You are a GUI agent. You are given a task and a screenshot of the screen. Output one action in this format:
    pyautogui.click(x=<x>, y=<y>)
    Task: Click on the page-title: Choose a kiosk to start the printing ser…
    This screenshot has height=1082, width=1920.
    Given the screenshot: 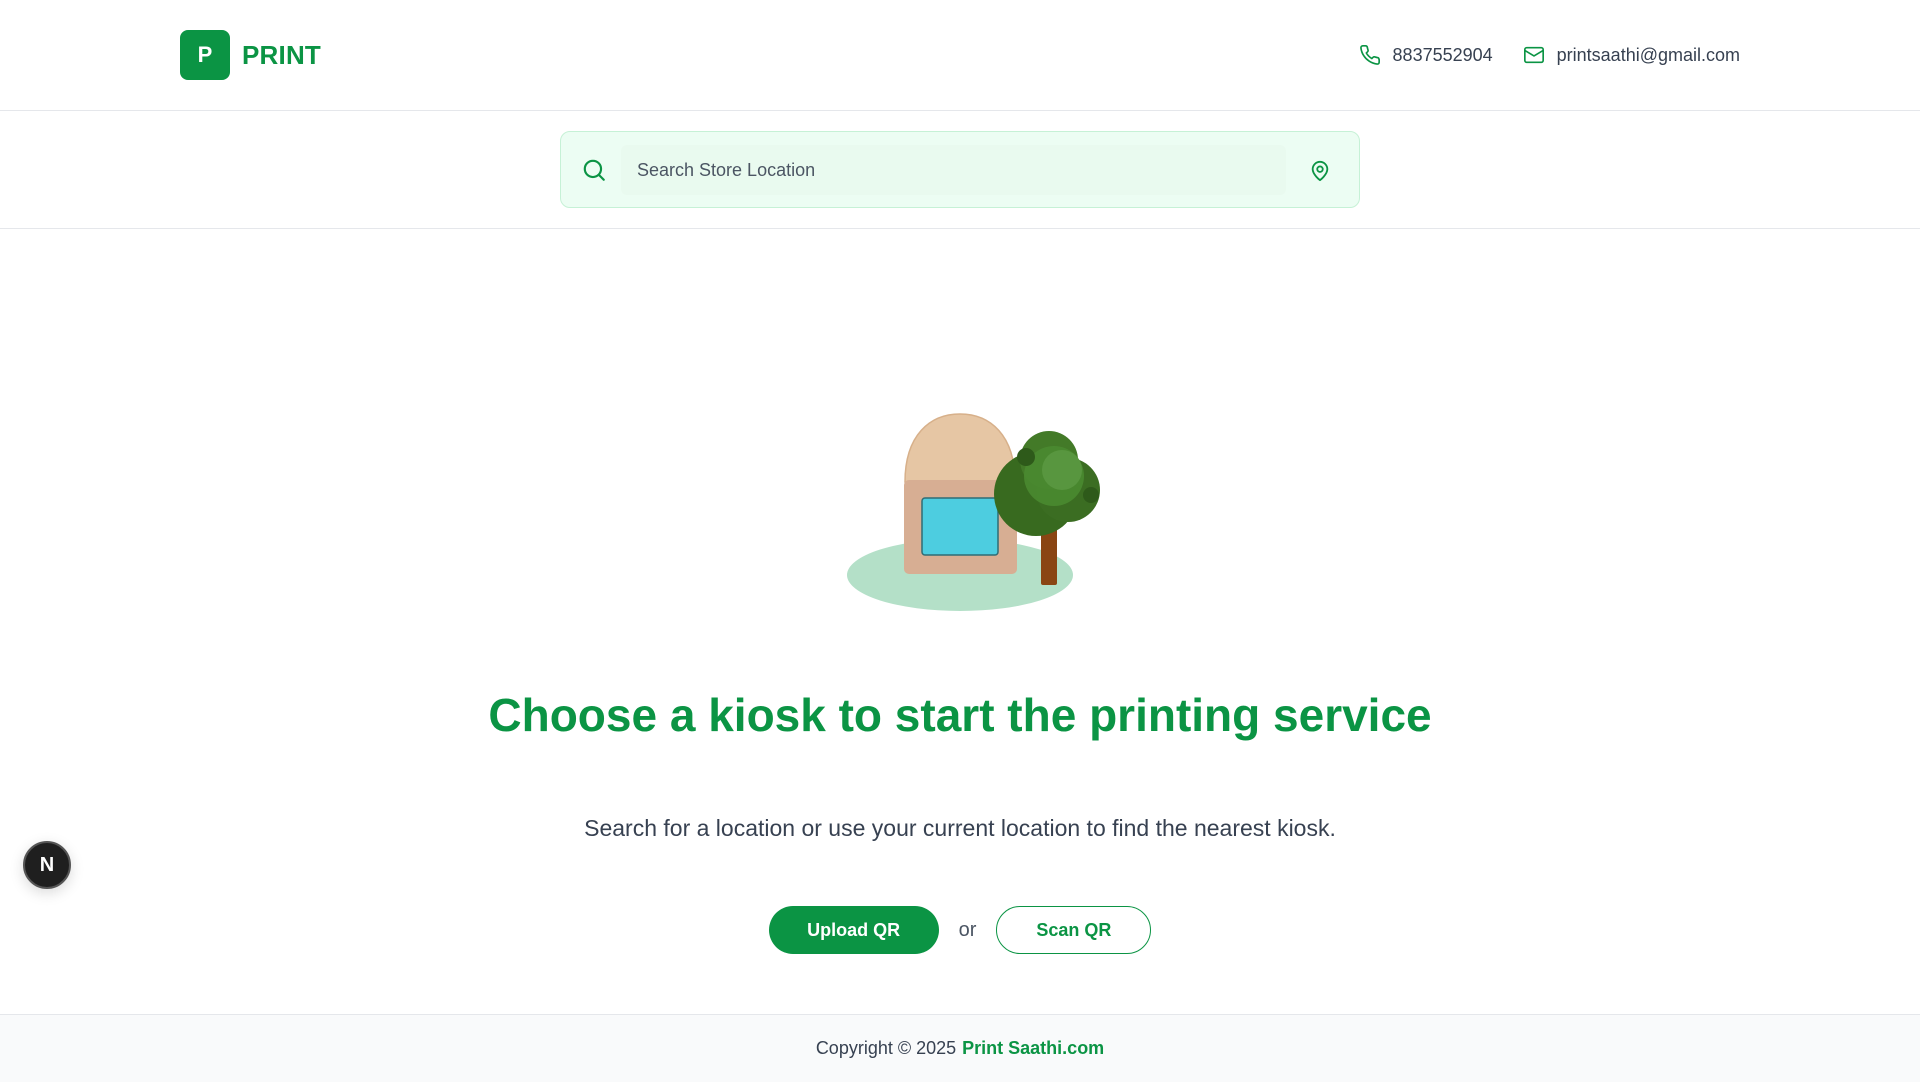 What is the action you would take?
    pyautogui.click(x=960, y=715)
    